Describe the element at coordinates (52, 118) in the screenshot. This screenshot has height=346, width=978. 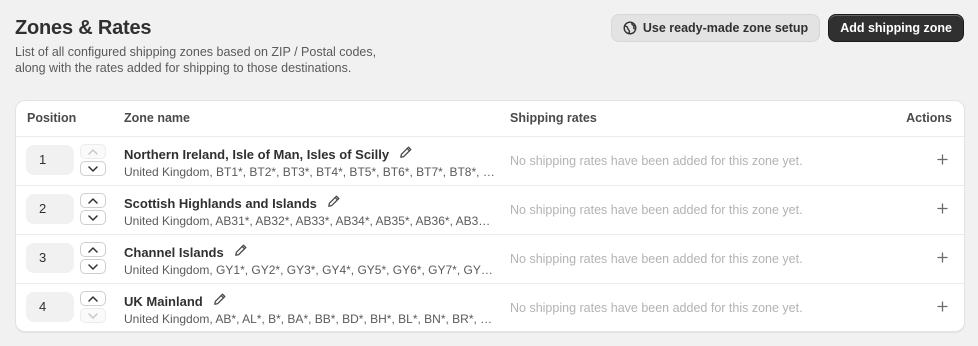
I see `column-header-position: Position` at that location.